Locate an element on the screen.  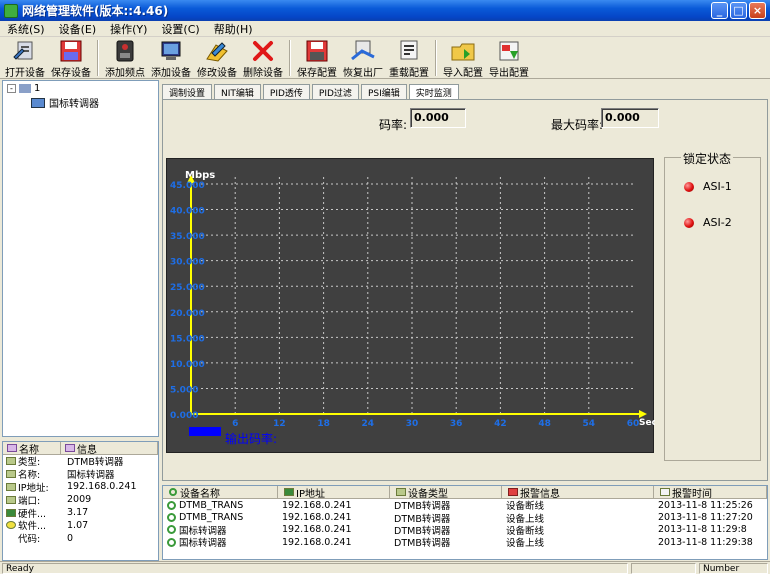
y-tick-label: 0.000 is located at coordinates (184, 416).